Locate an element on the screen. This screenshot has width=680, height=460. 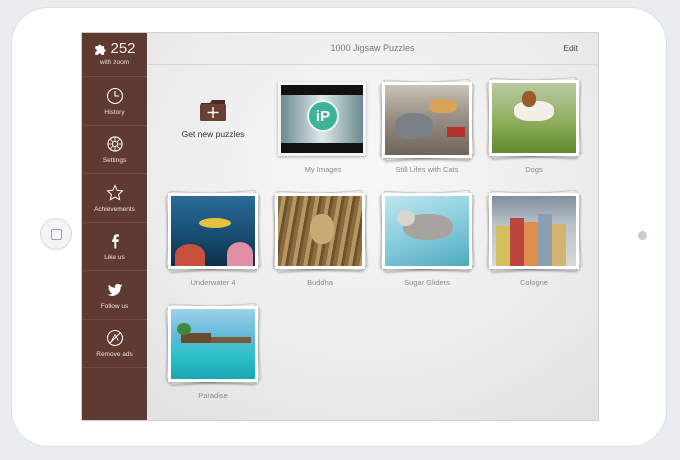
tile-label: Paradise is located at coordinates (213, 395).